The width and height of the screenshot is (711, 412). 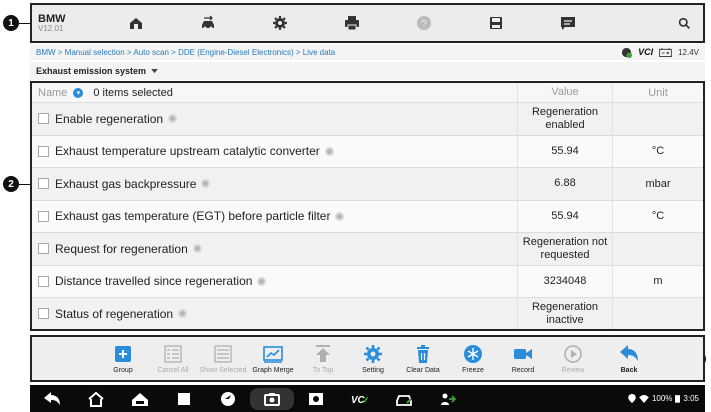 What do you see at coordinates (423, 353) in the screenshot?
I see `trash-icon` at bounding box center [423, 353].